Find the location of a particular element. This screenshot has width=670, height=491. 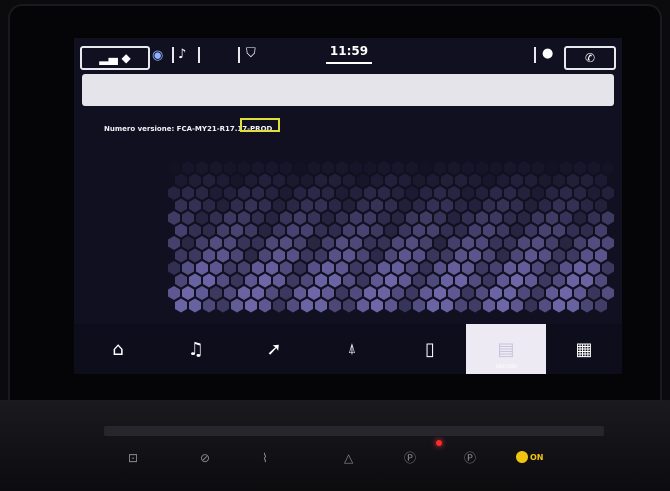

parking-icon: Ⓟ is located at coordinates (410, 458).